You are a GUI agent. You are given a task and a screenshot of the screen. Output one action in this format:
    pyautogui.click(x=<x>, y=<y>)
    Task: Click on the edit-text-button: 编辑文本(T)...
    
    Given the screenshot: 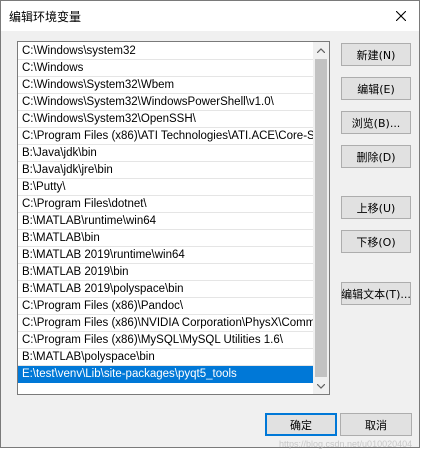 What is the action you would take?
    pyautogui.click(x=376, y=293)
    